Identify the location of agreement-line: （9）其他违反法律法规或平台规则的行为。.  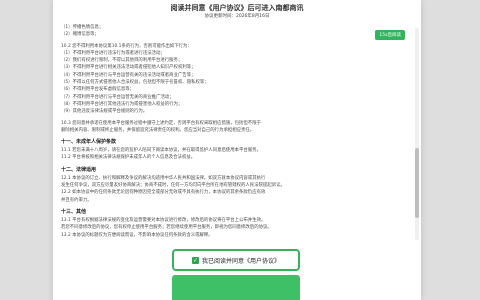
(104, 112).